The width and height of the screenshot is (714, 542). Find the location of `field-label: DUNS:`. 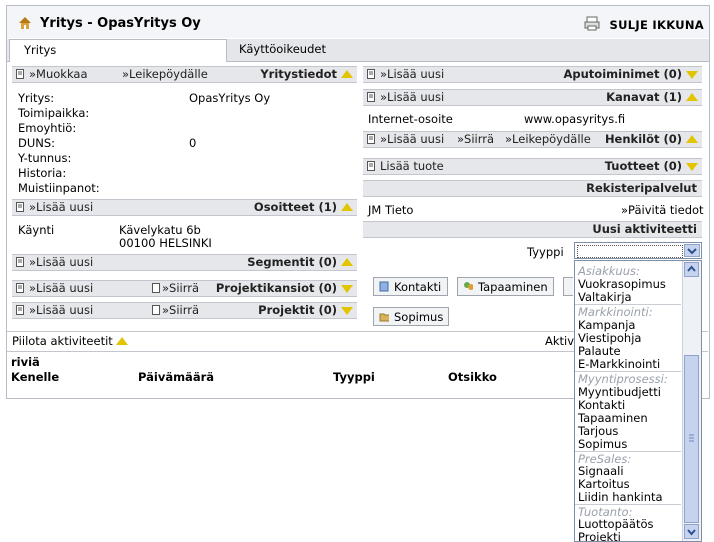

field-label: DUNS: is located at coordinates (37, 143).